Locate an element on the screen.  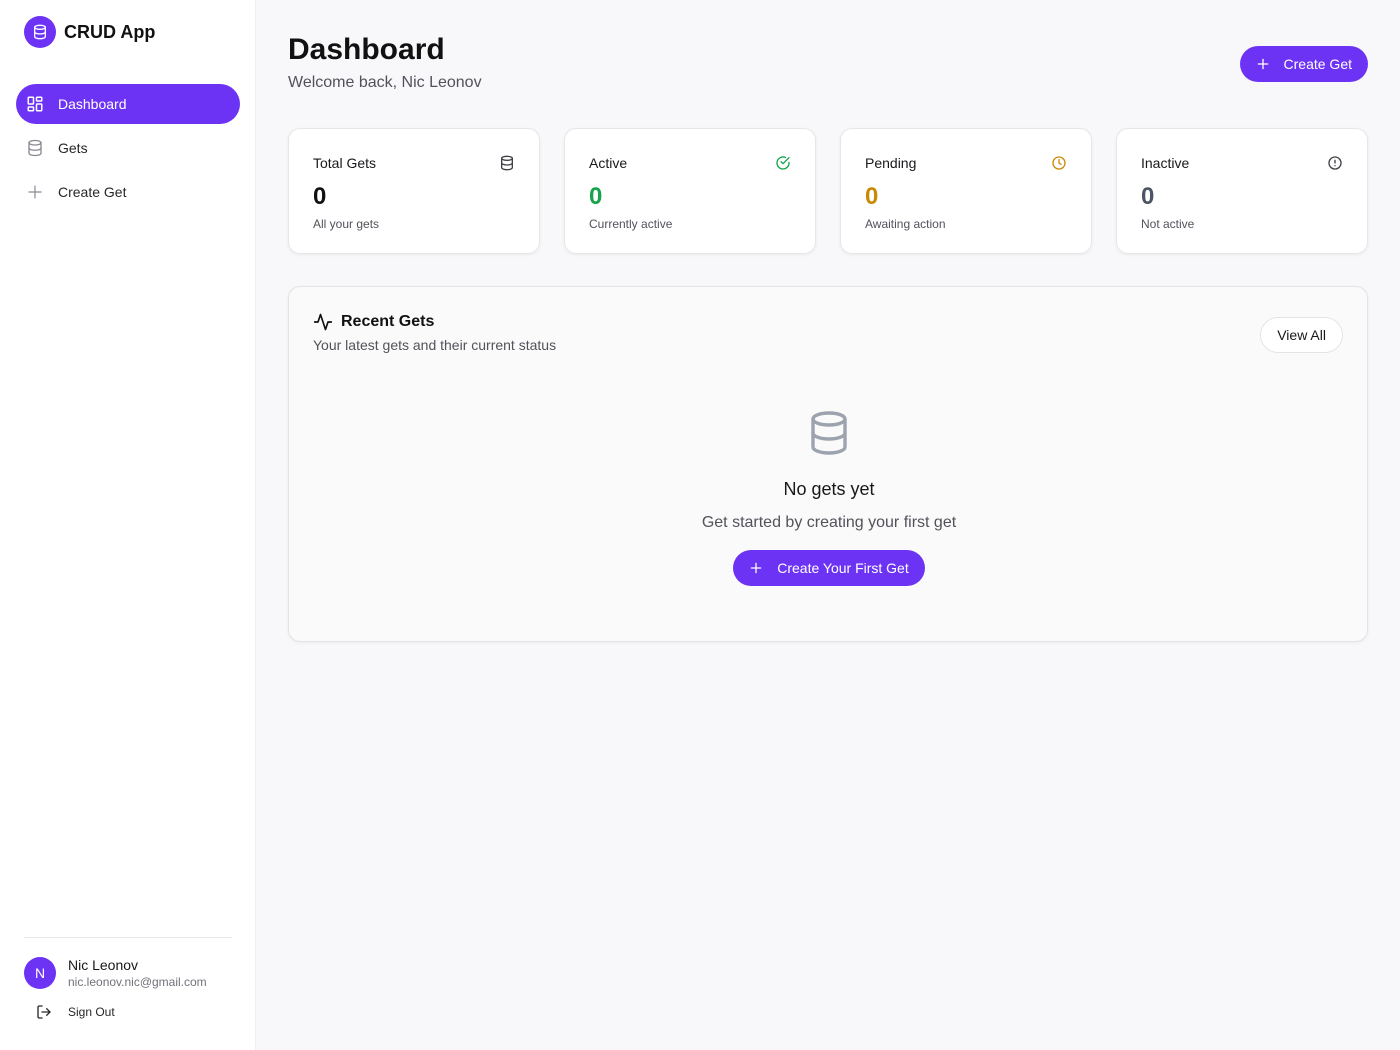
view-all-button: View All is located at coordinates (1301, 335).